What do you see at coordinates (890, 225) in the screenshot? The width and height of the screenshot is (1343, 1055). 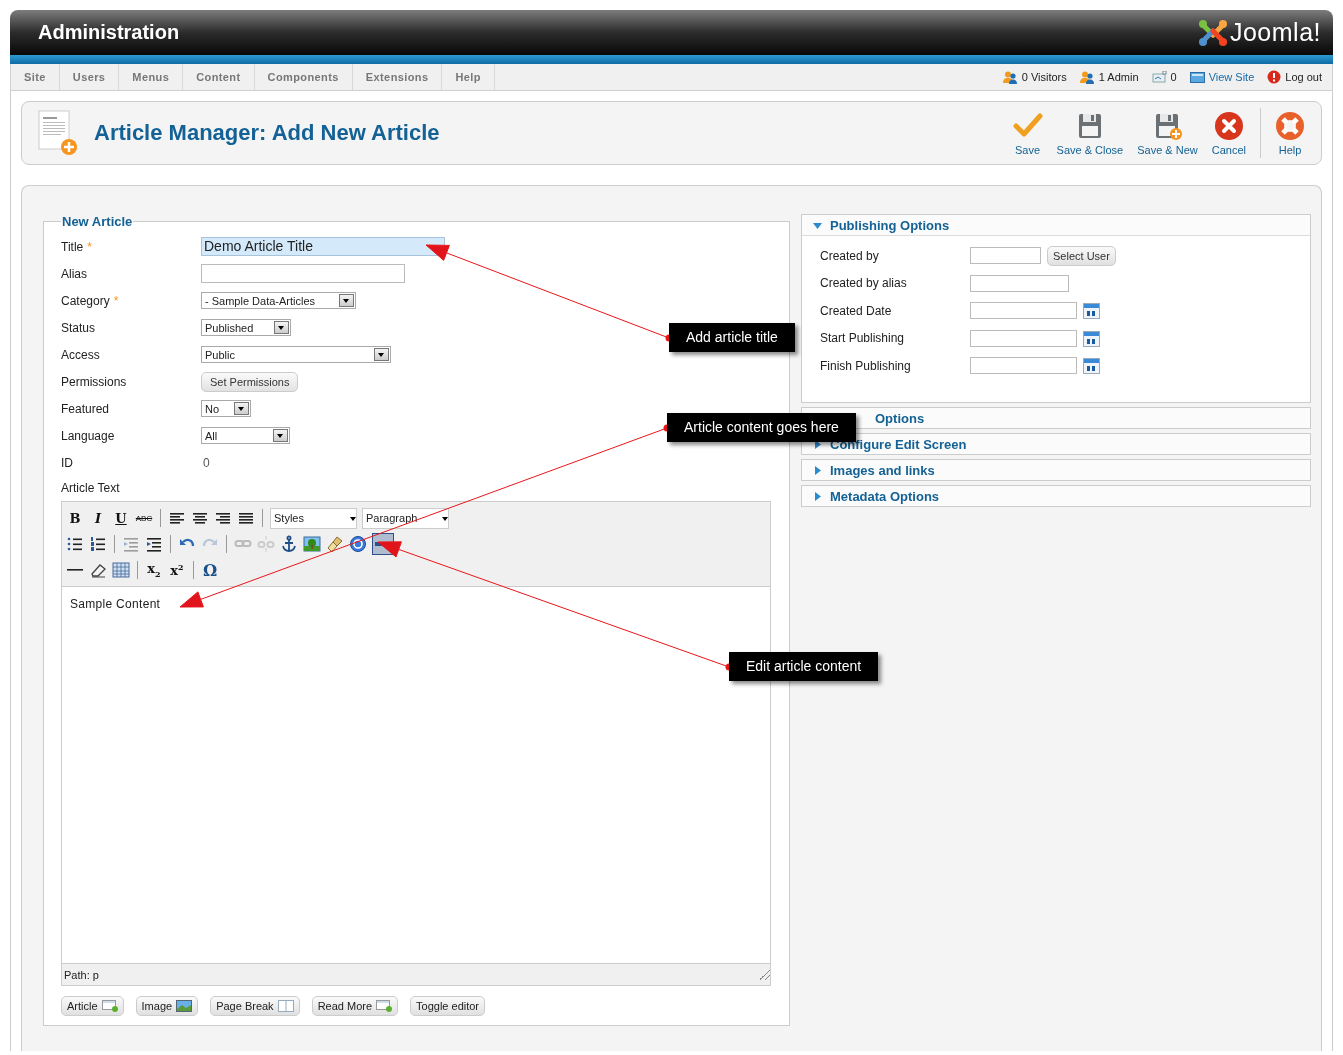 I see `panel-title: Publishing Options` at bounding box center [890, 225].